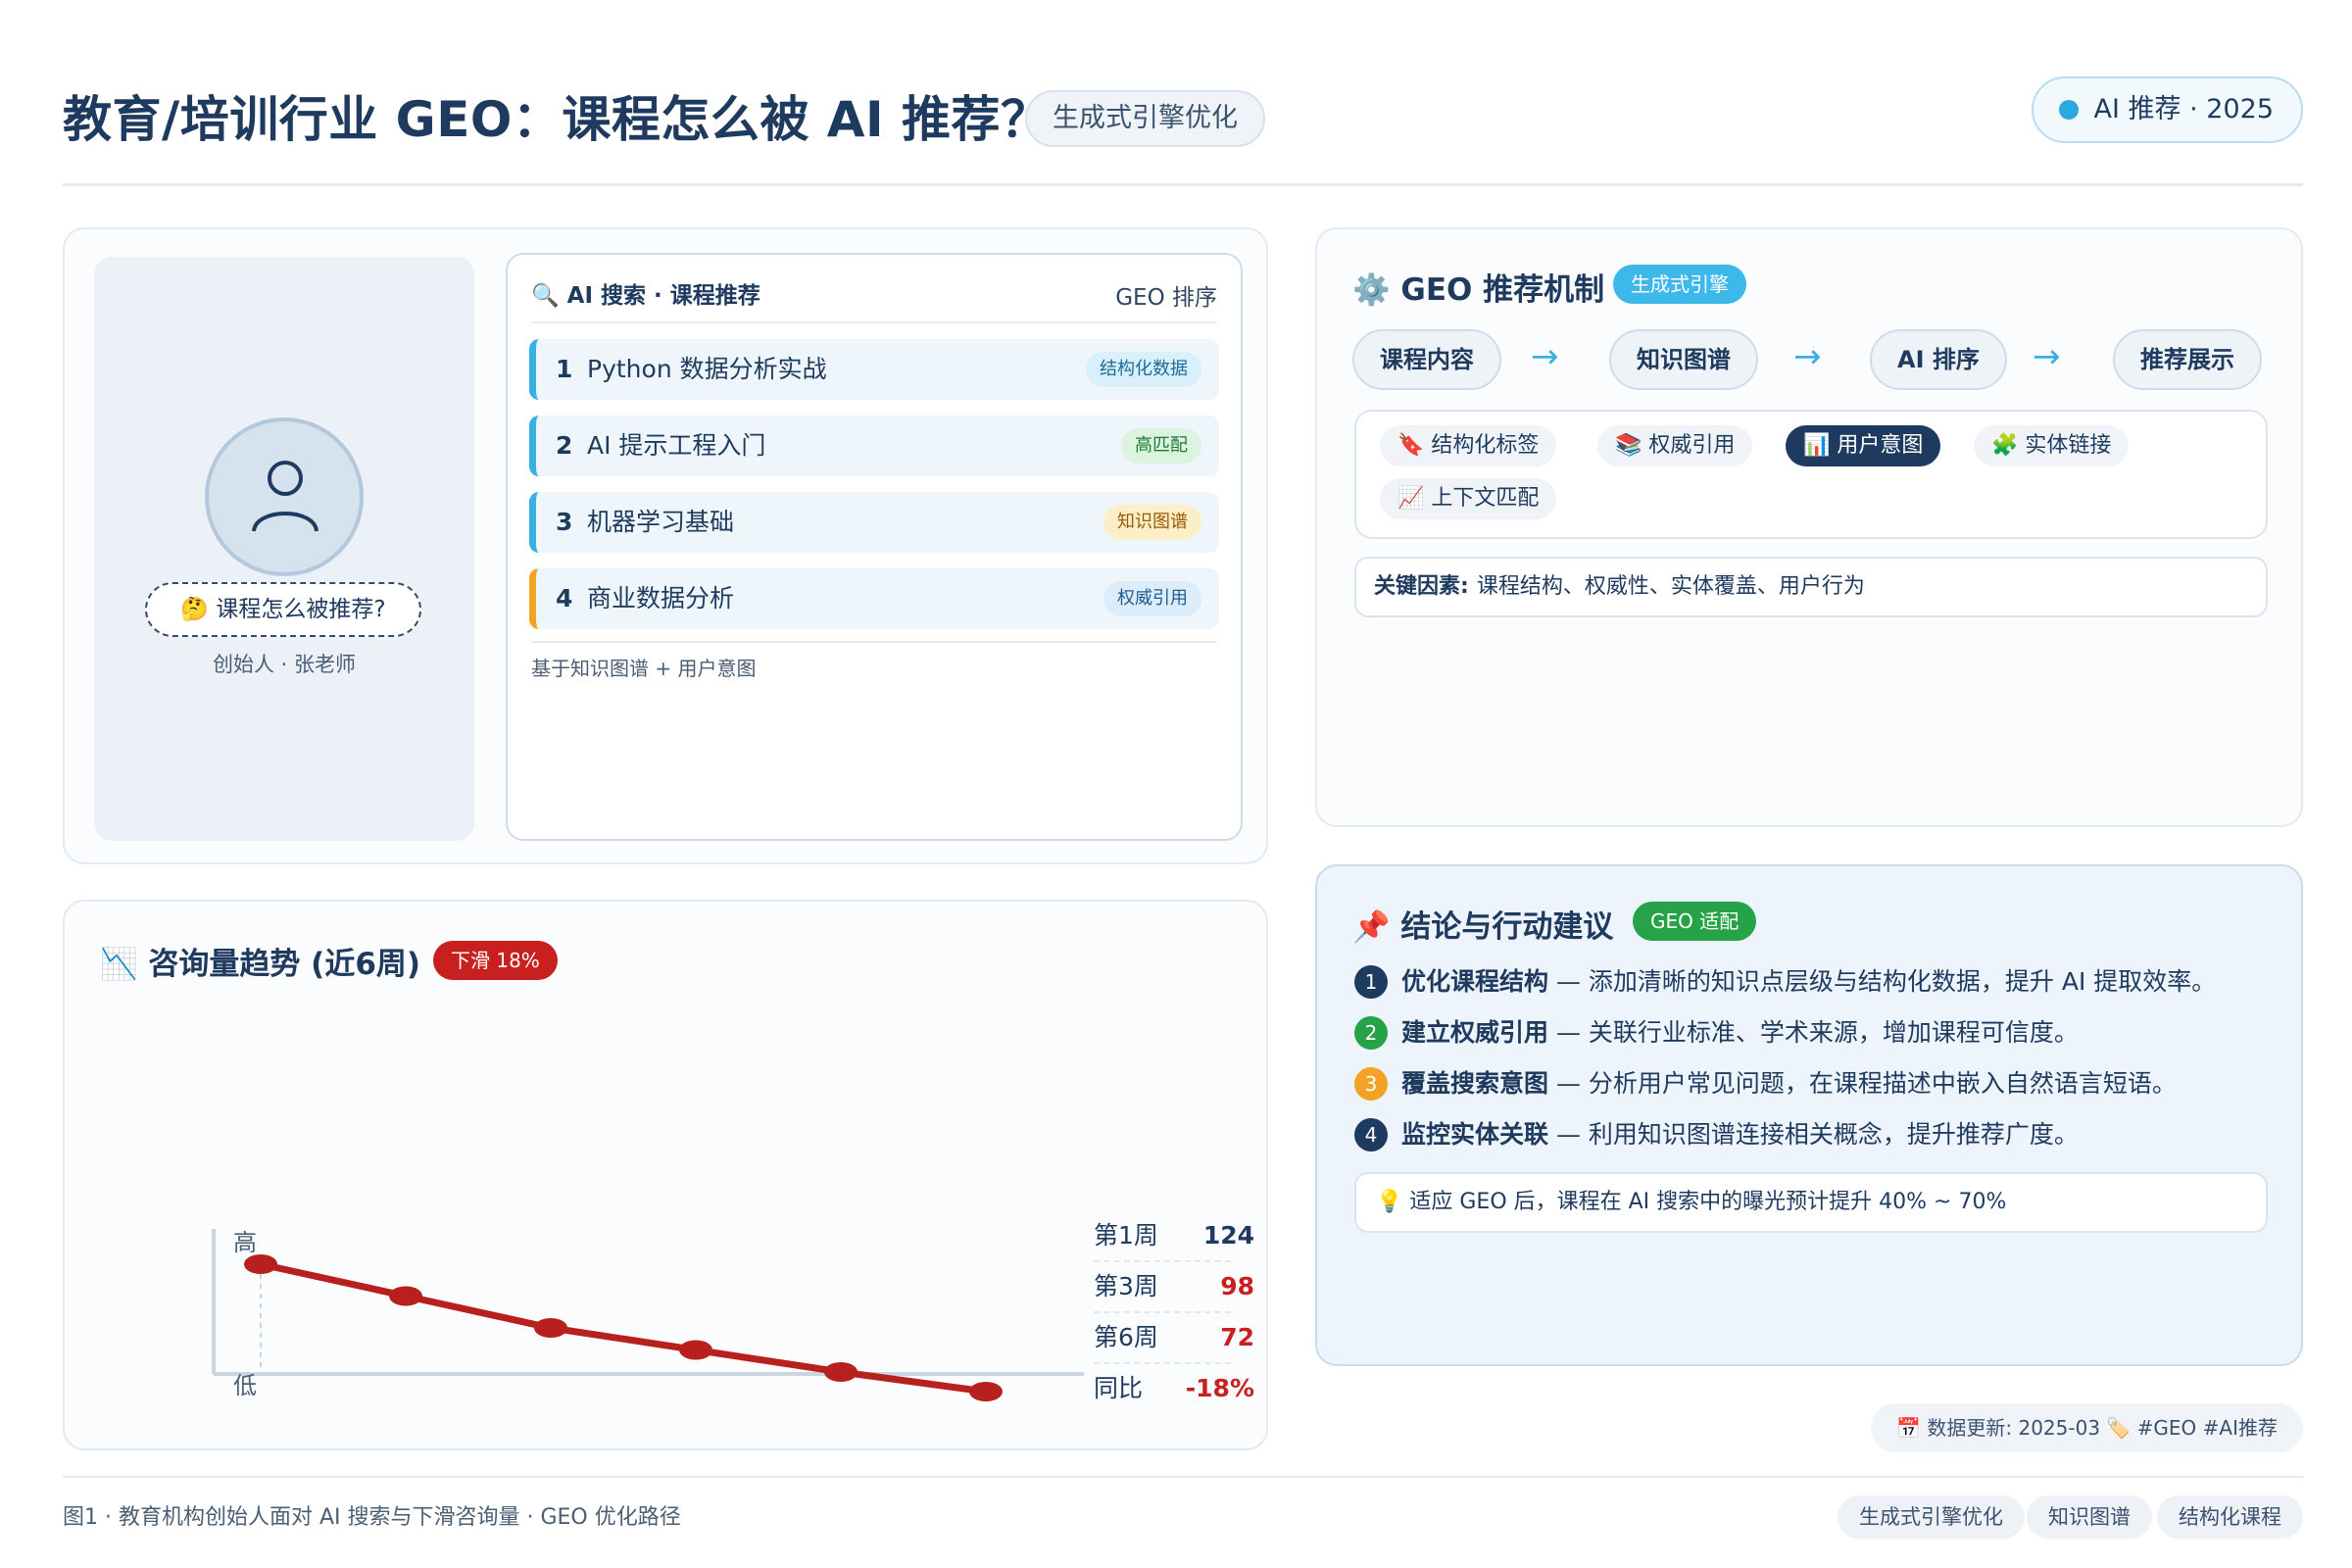  What do you see at coordinates (874, 299) in the screenshot?
I see `search-header: 🔍 AI 搜索 · 课程推荐 GEO 排序` at bounding box center [874, 299].